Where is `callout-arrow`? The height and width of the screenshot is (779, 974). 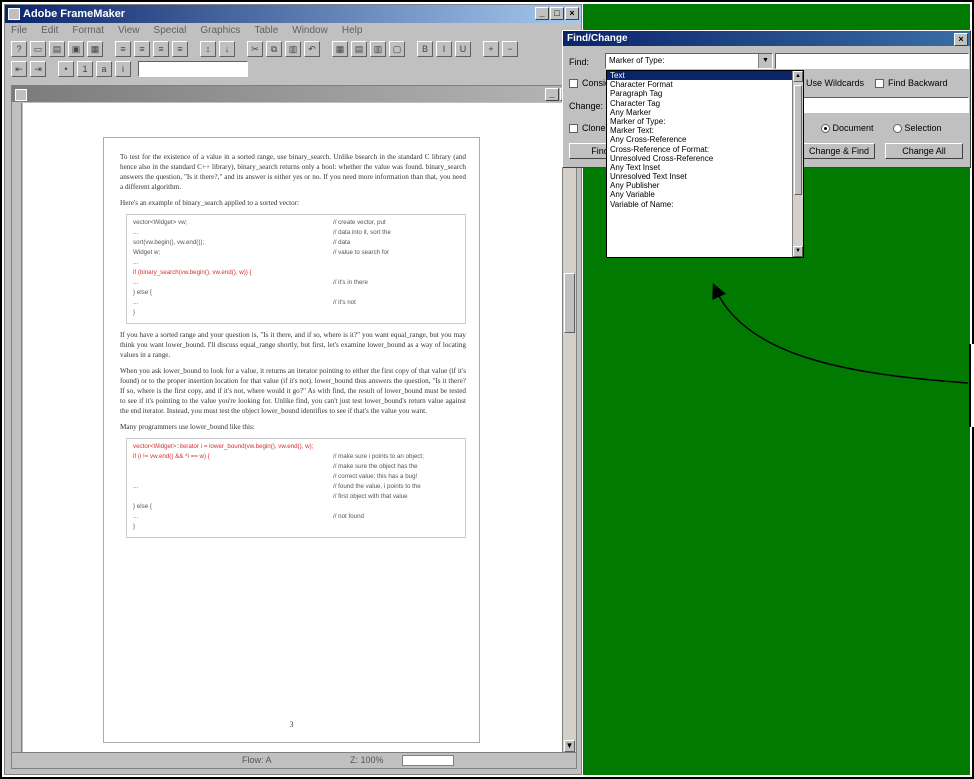 callout-arrow is located at coordinates (840, 333).